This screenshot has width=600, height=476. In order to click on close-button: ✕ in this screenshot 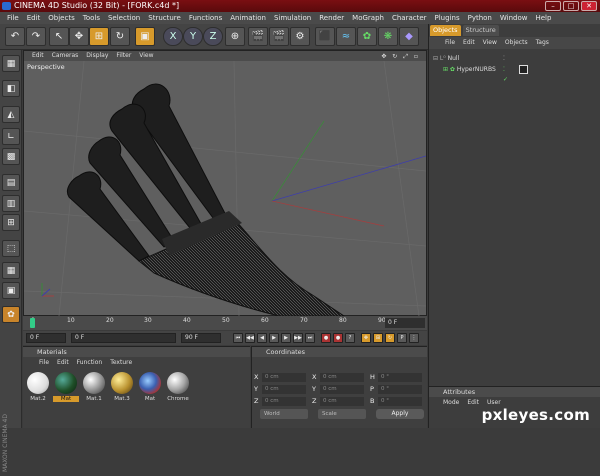, I will do `click(589, 6)`.